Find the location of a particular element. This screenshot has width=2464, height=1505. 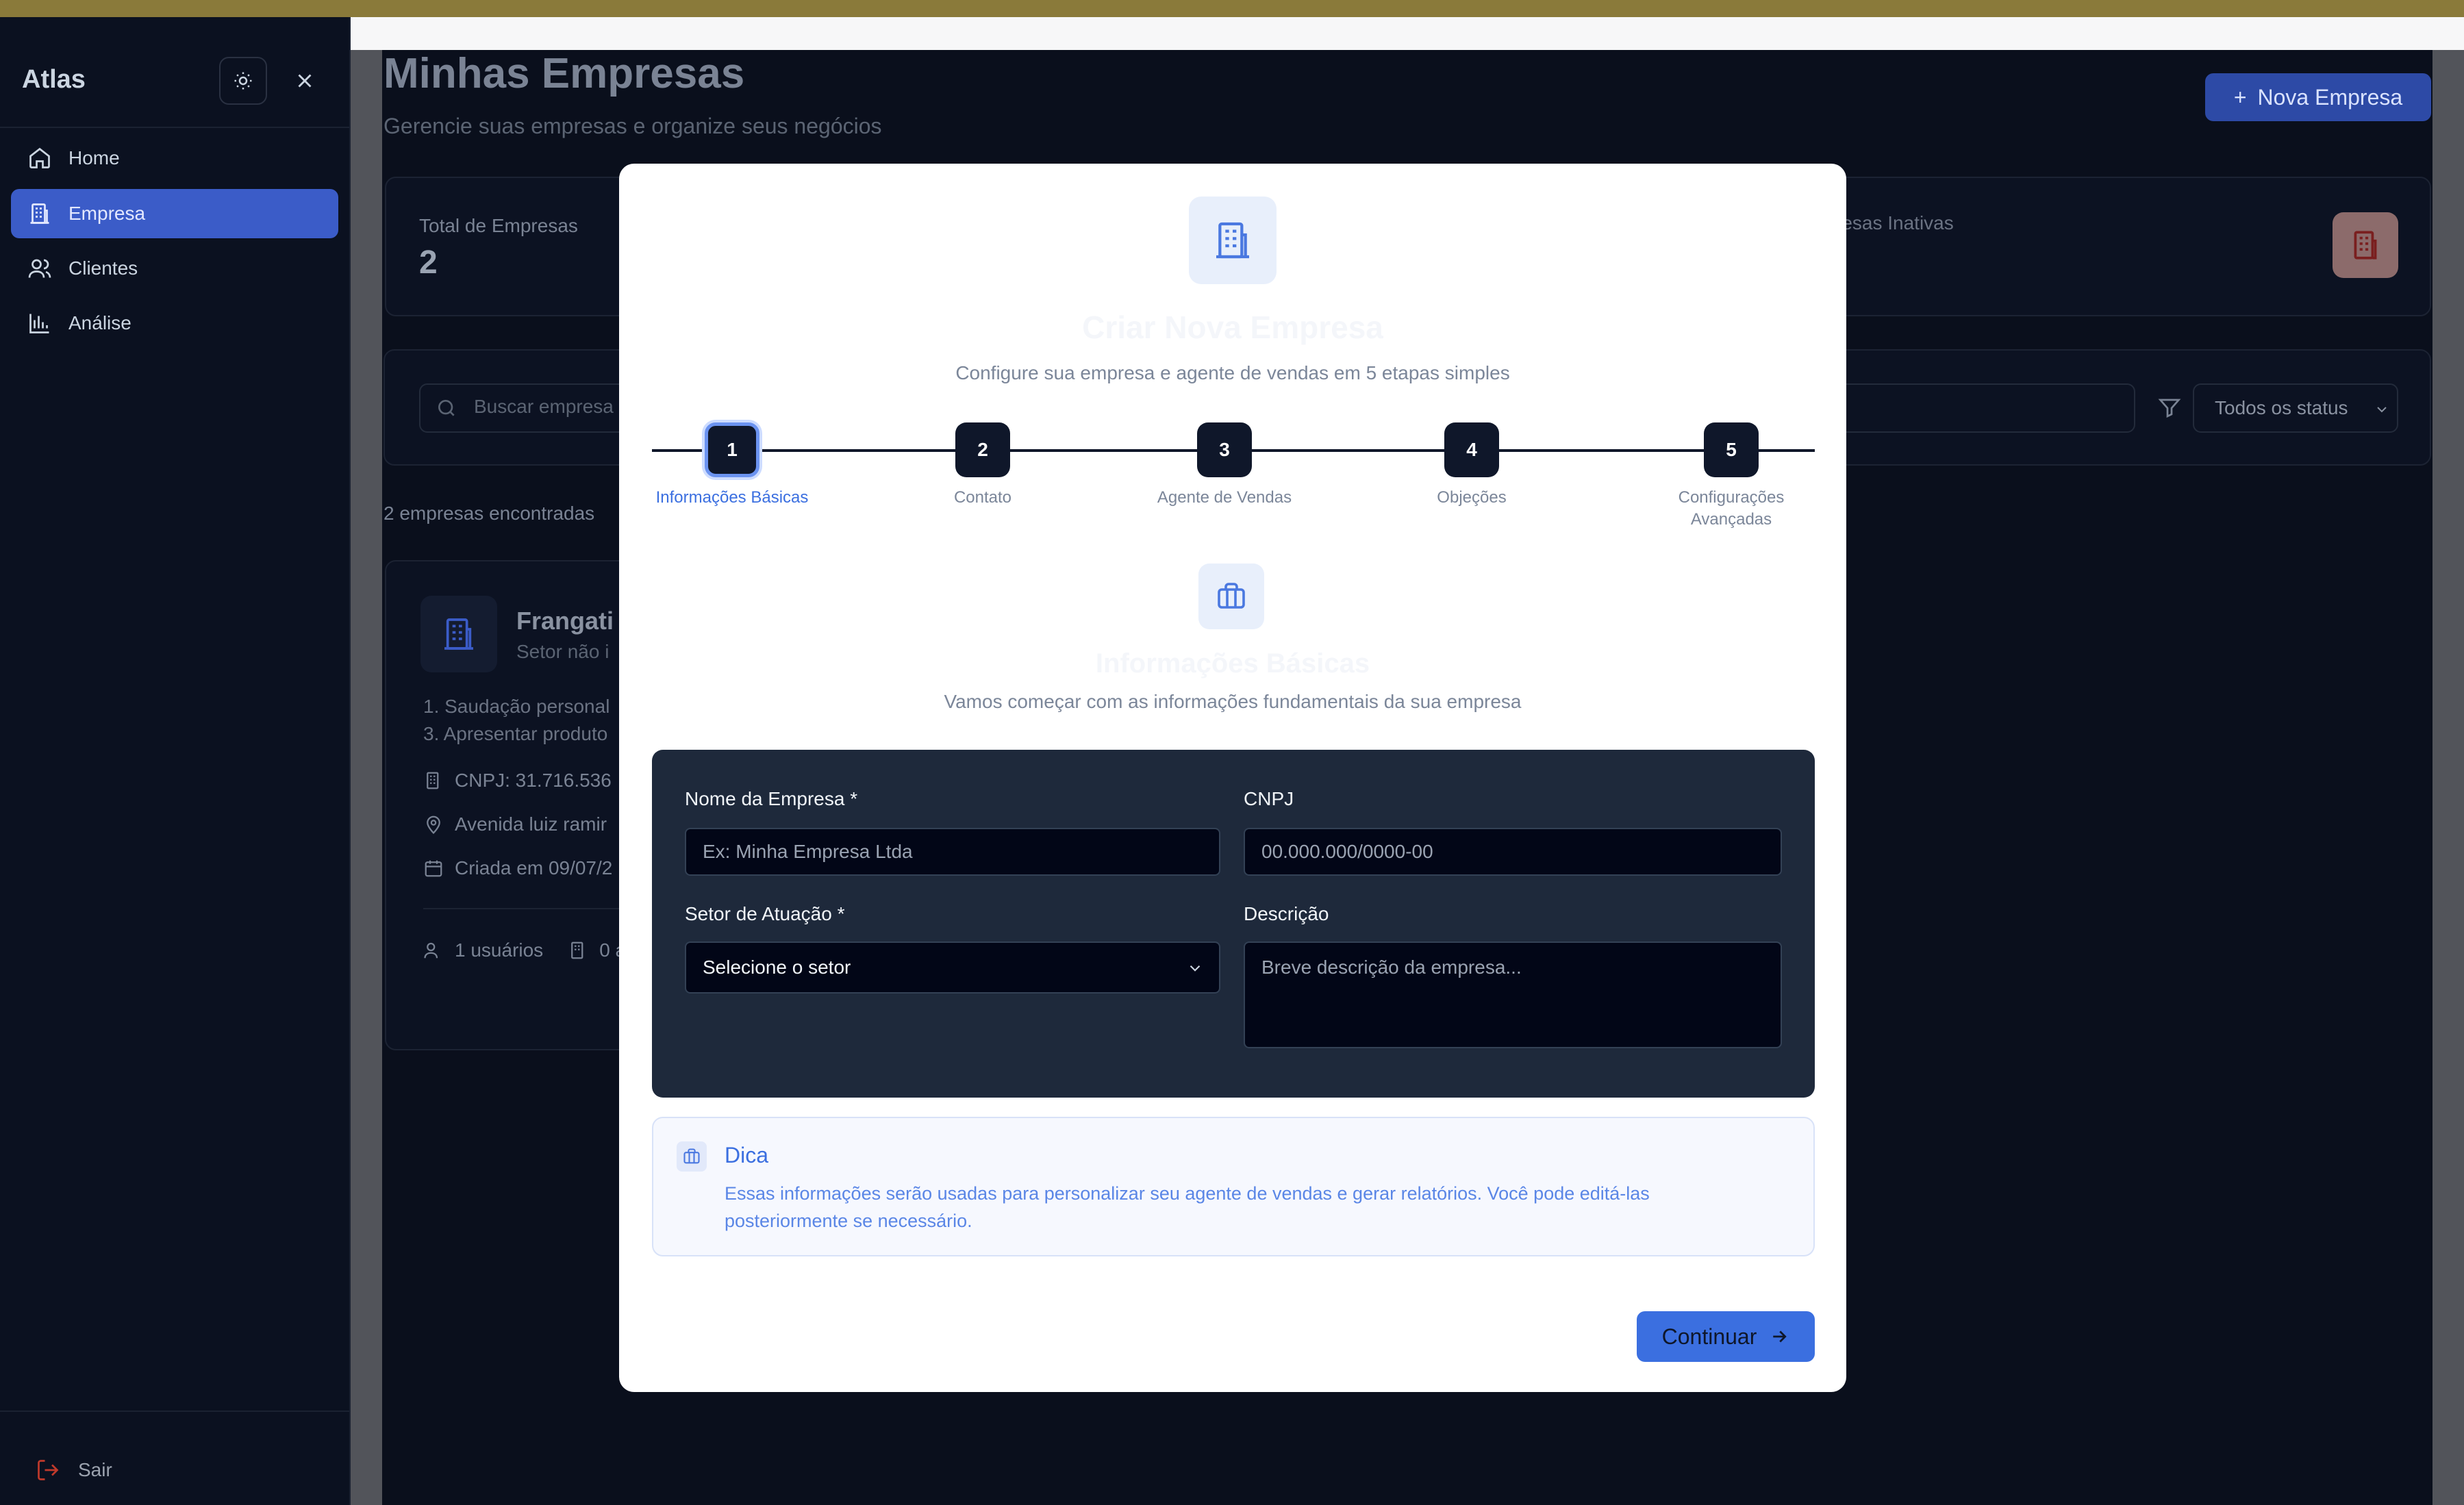

step-1: 1 is located at coordinates (732, 449).